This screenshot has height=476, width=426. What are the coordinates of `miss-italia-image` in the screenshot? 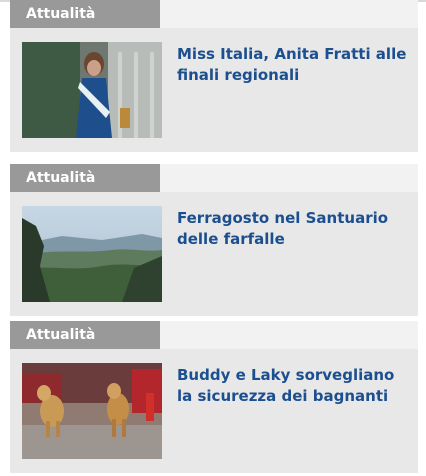 It's located at (92, 90).